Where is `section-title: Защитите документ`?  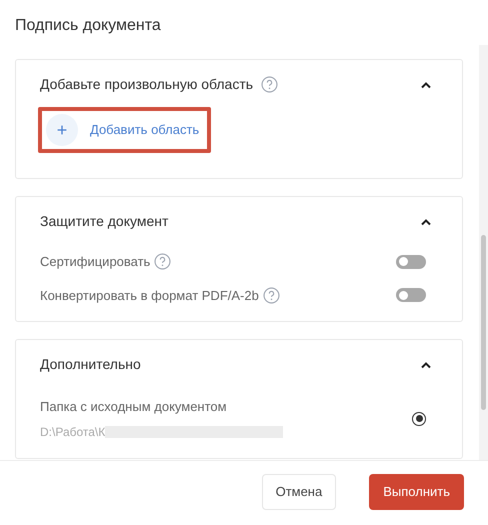 section-title: Защитите документ is located at coordinates (104, 221).